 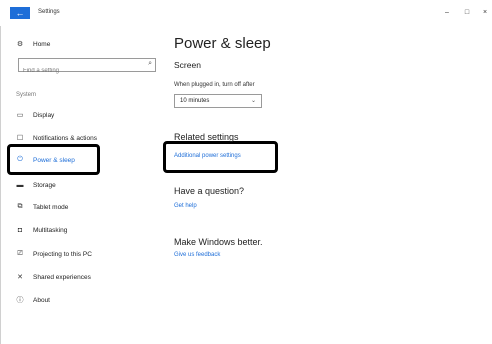 I want to click on notifications-icon: ☐, so click(x=20, y=138).